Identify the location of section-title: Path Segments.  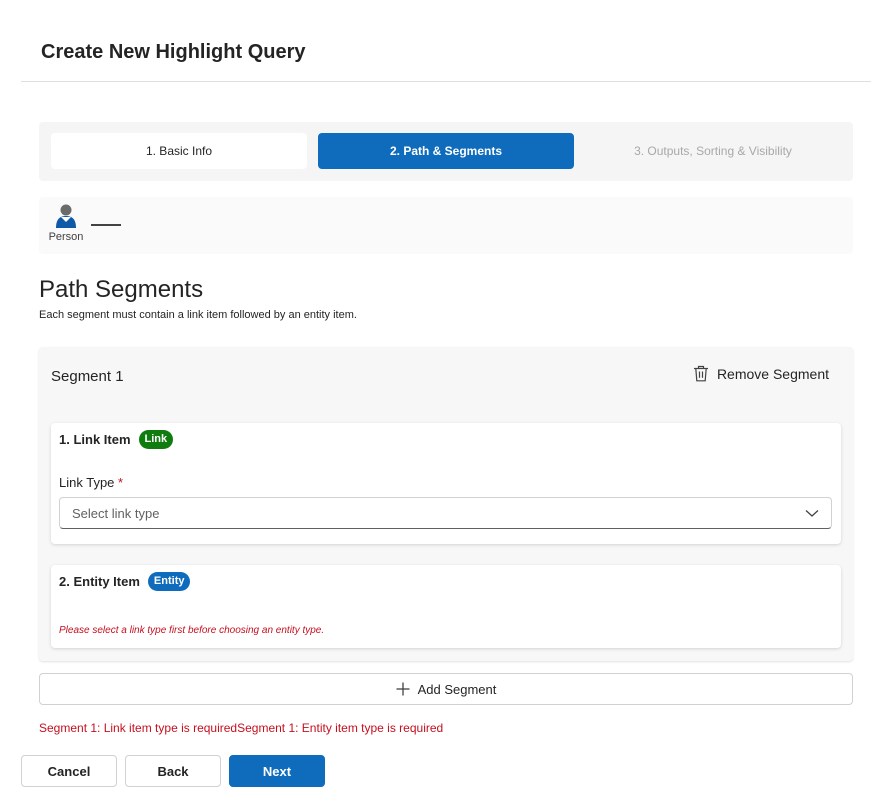
(121, 289).